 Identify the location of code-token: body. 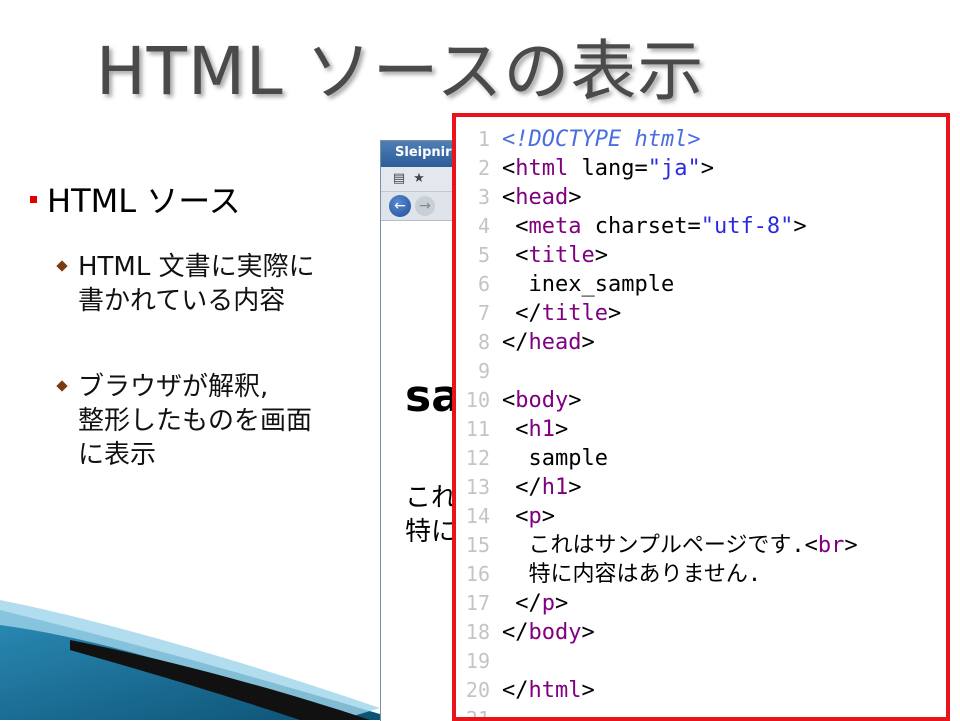
(555, 632).